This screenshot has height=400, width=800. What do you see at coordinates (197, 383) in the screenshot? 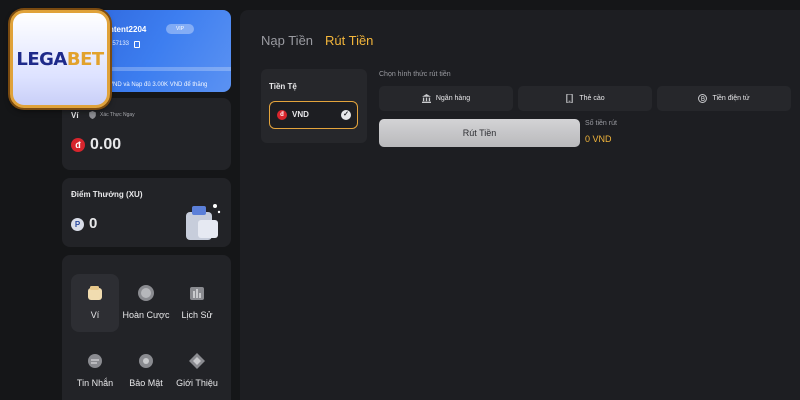
I see `menu-label-referral: Giới Thiệu` at bounding box center [197, 383].